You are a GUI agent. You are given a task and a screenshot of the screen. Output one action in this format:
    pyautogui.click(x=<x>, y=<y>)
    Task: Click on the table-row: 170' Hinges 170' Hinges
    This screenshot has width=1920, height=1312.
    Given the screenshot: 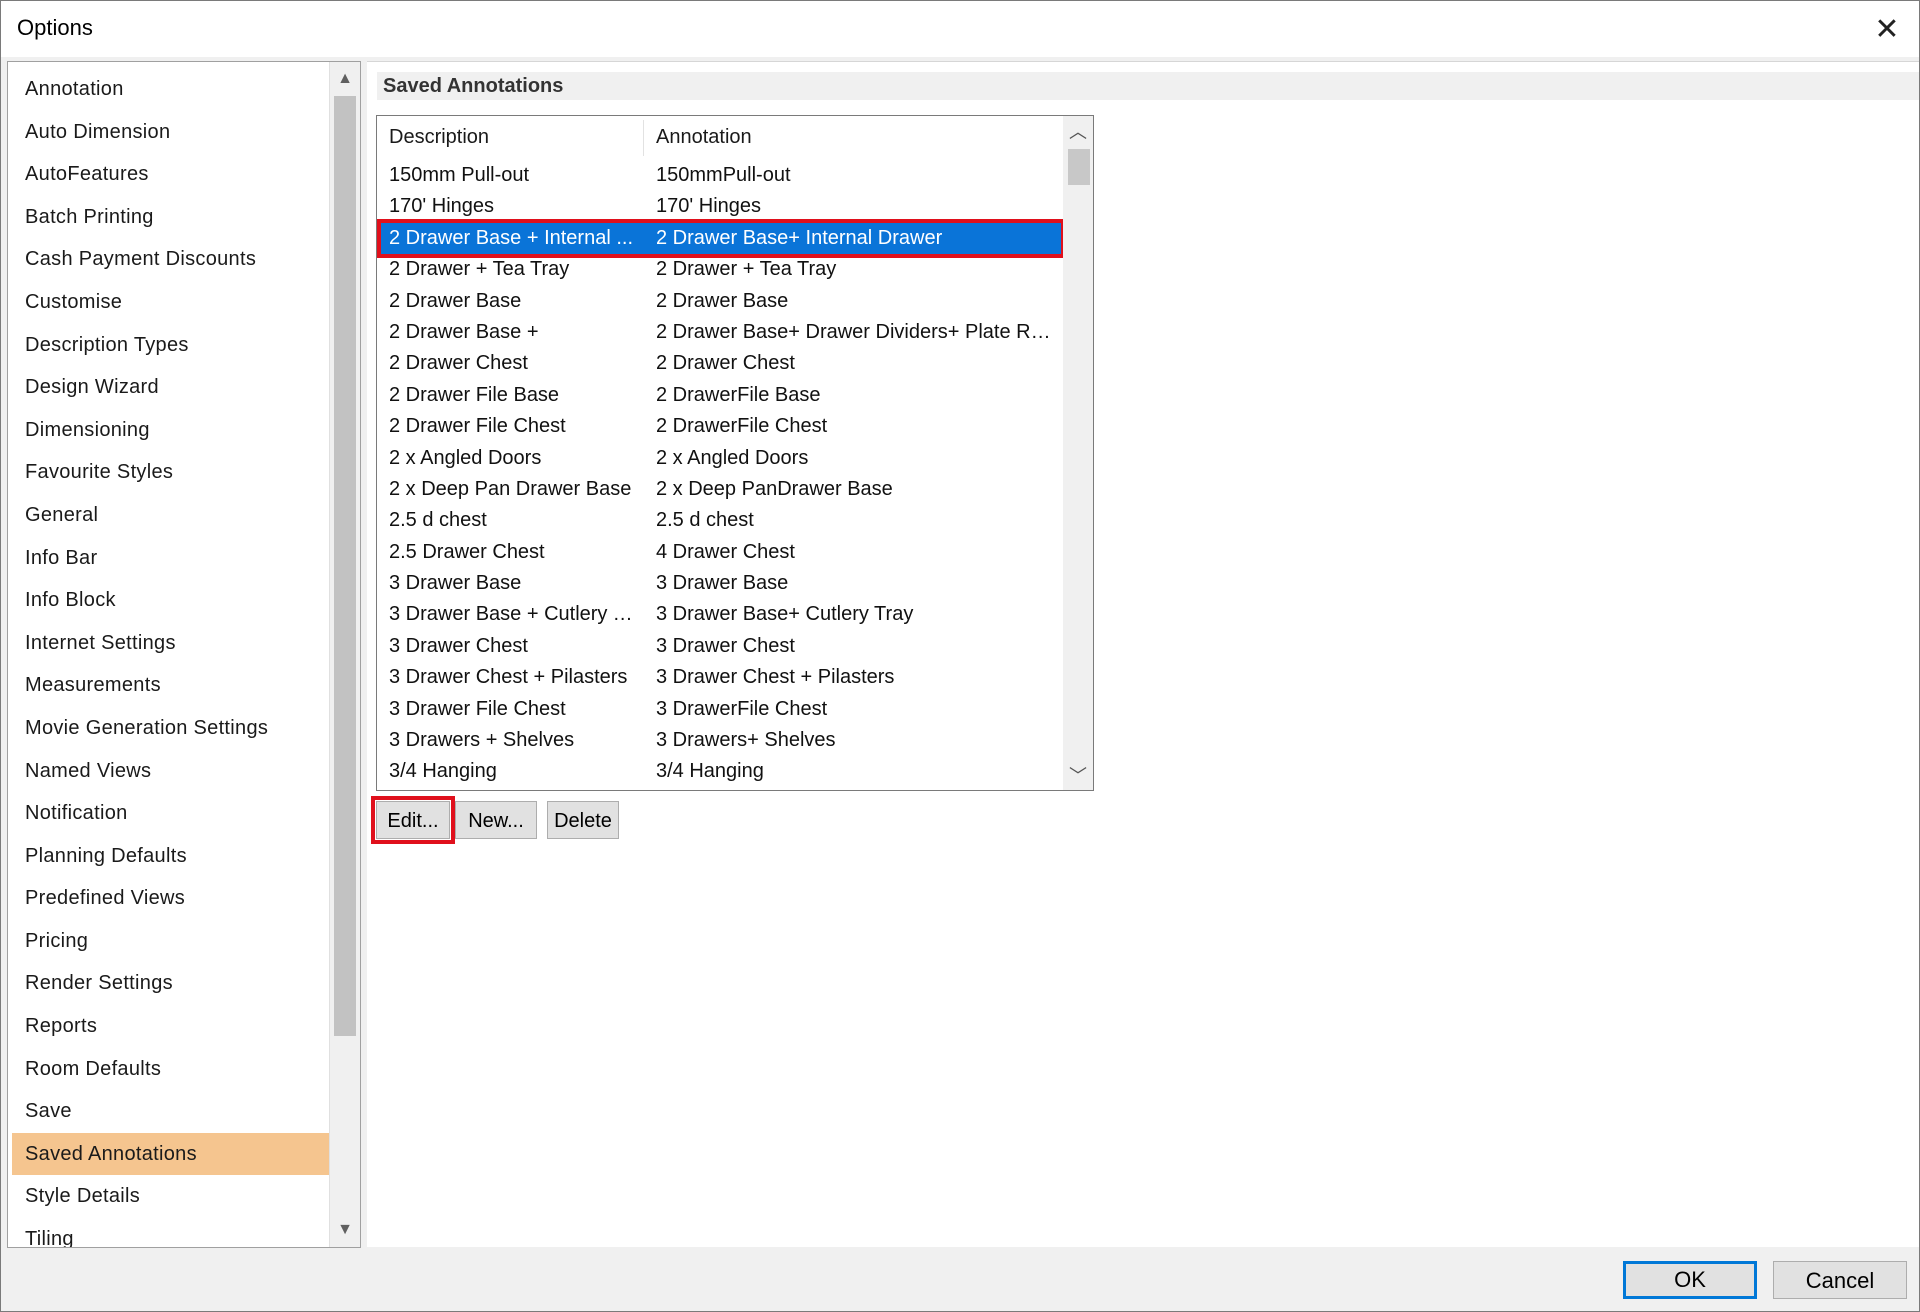 What is the action you would take?
    pyautogui.click(x=721, y=206)
    